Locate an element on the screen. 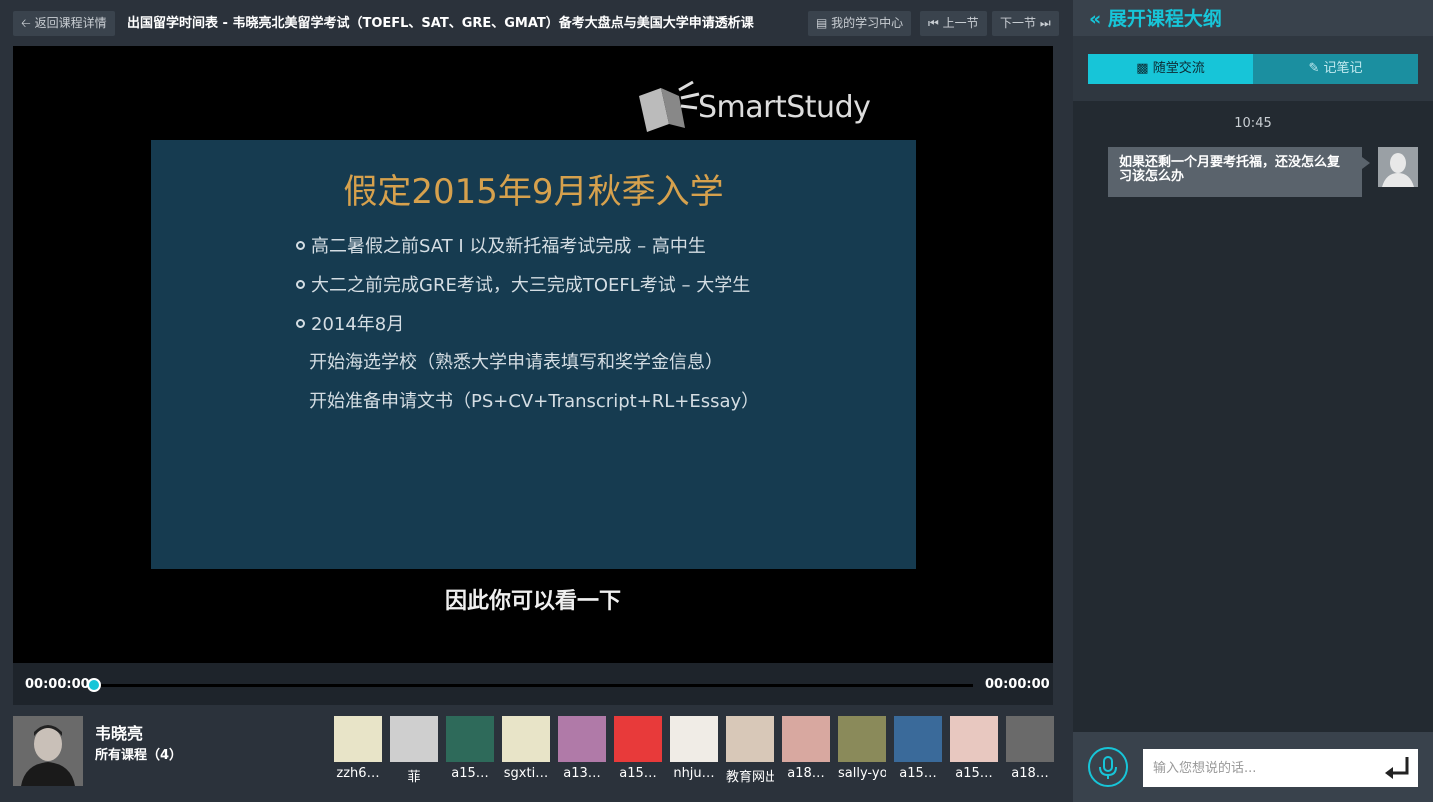  slide-title: 假定2015年9月秋季入学 is located at coordinates (533, 192).